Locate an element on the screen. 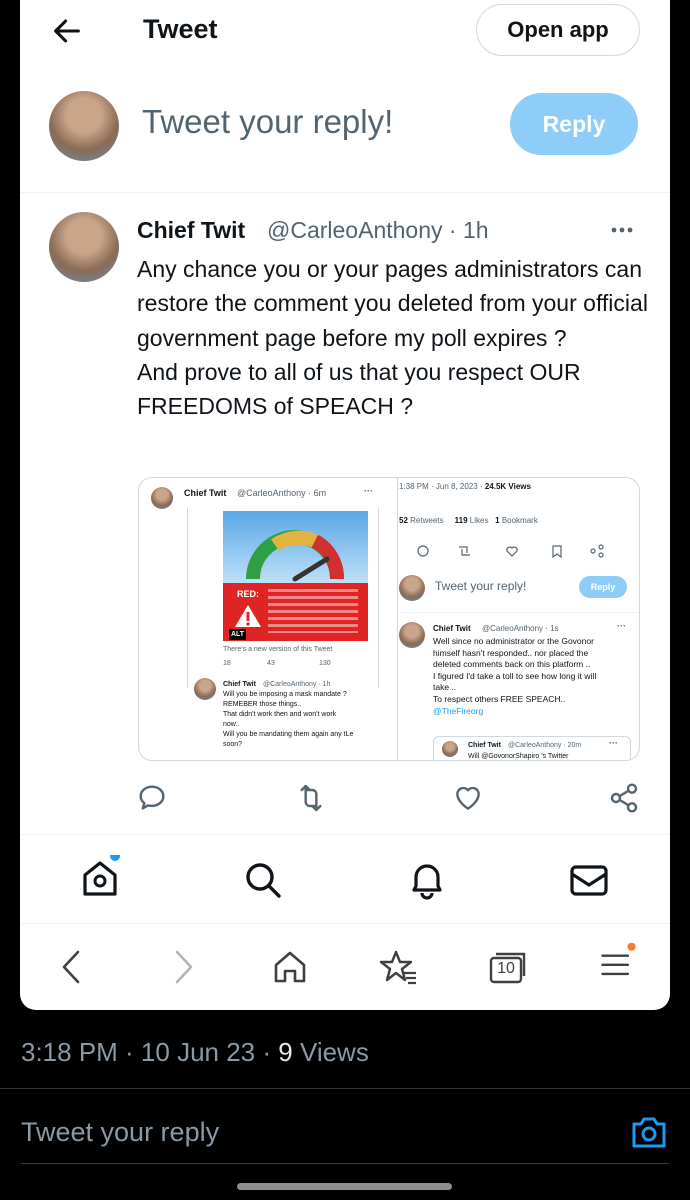 This screenshot has width=690, height=1200. notifications-bell-icon is located at coordinates (427, 880).